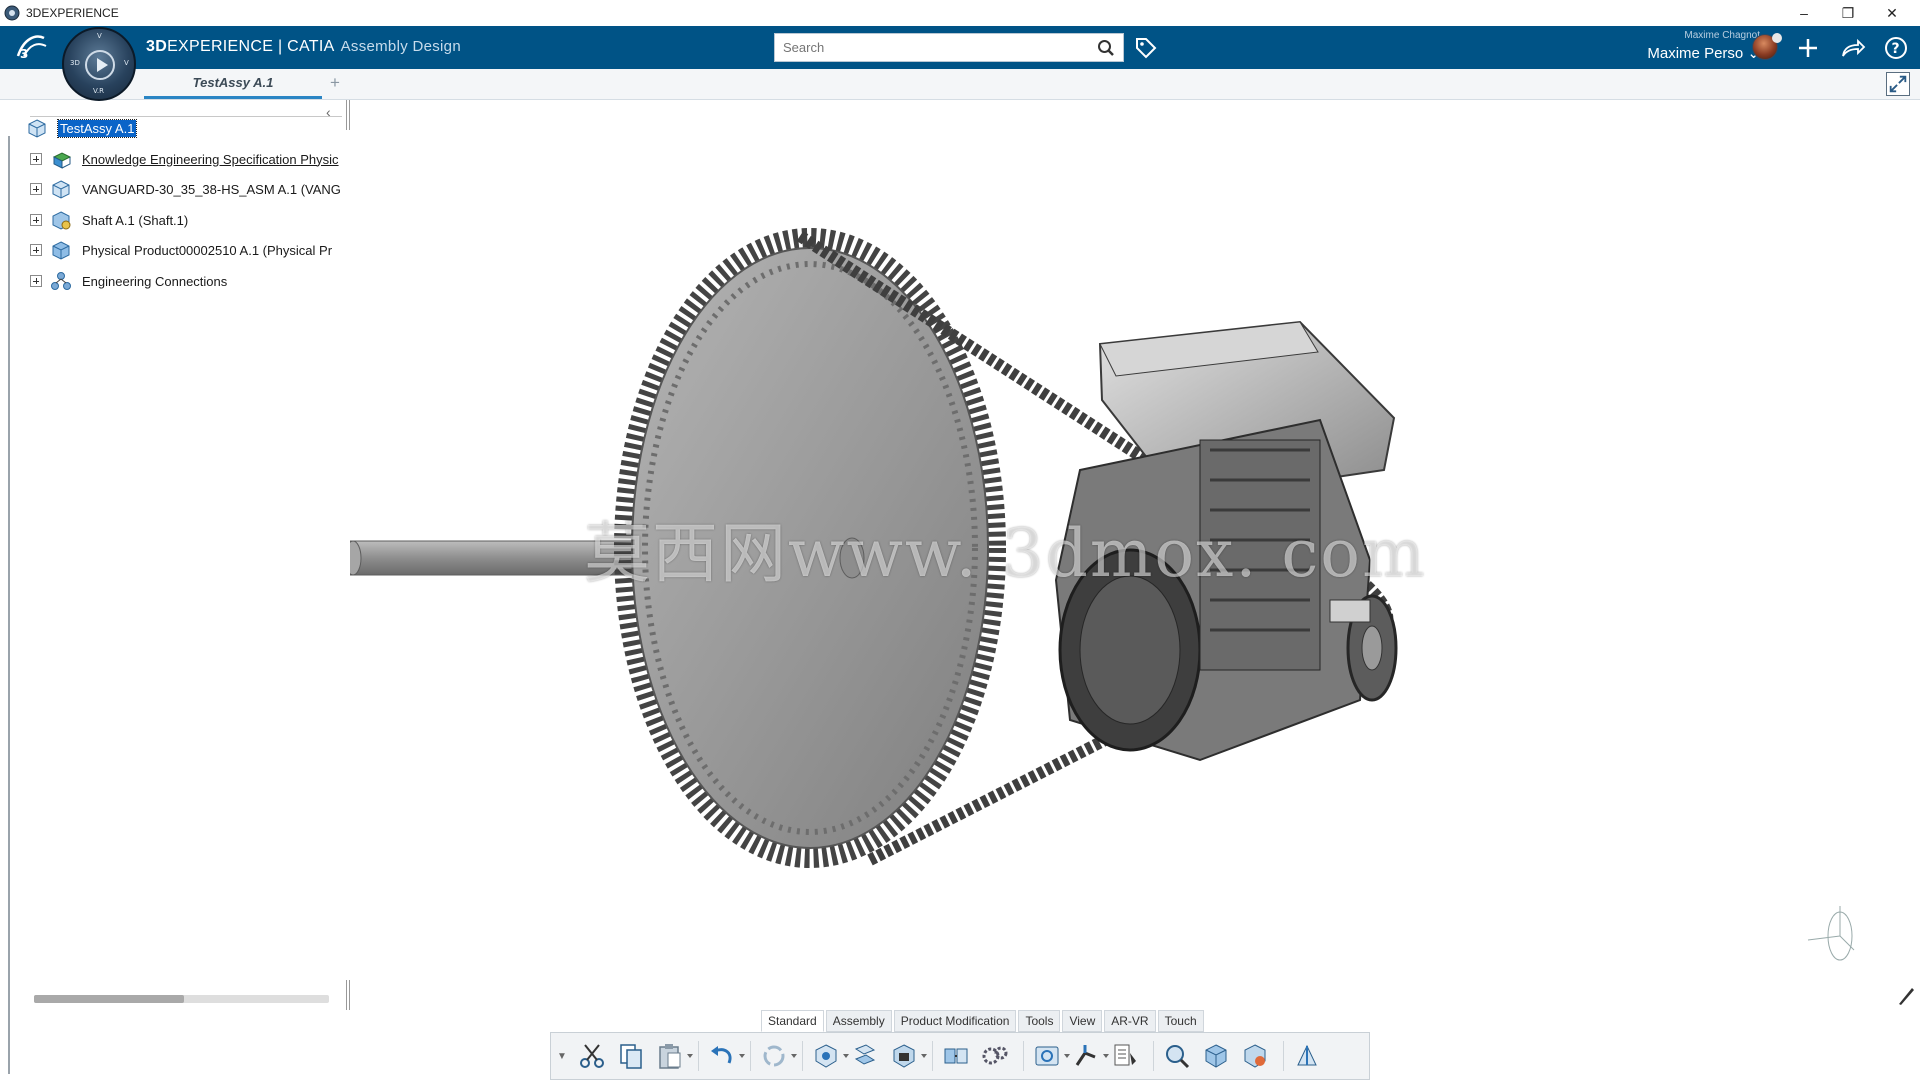 This screenshot has height=1080, width=1920. I want to click on tree-root: TestAssy A.1, so click(82, 128).